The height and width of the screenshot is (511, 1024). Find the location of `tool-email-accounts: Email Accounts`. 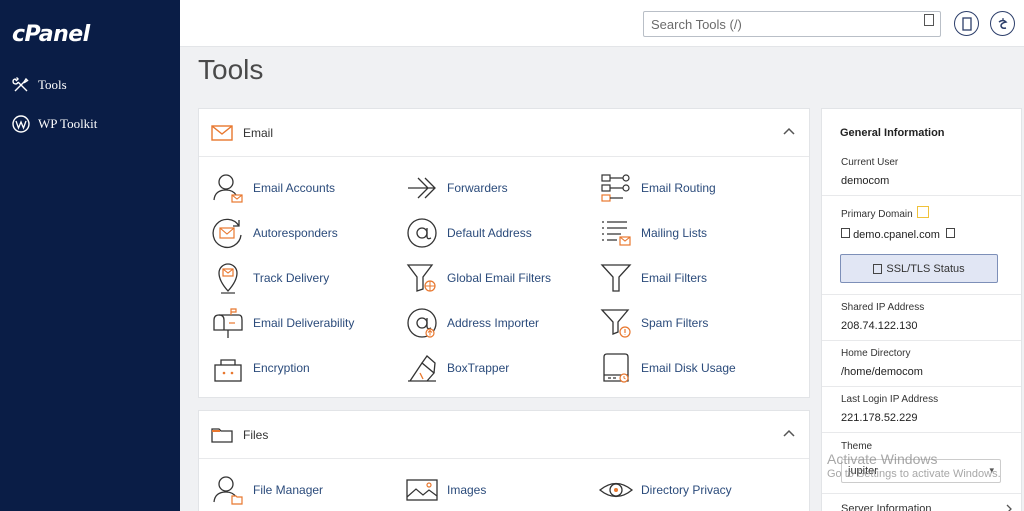

tool-email-accounts: Email Accounts is located at coordinates (273, 188).